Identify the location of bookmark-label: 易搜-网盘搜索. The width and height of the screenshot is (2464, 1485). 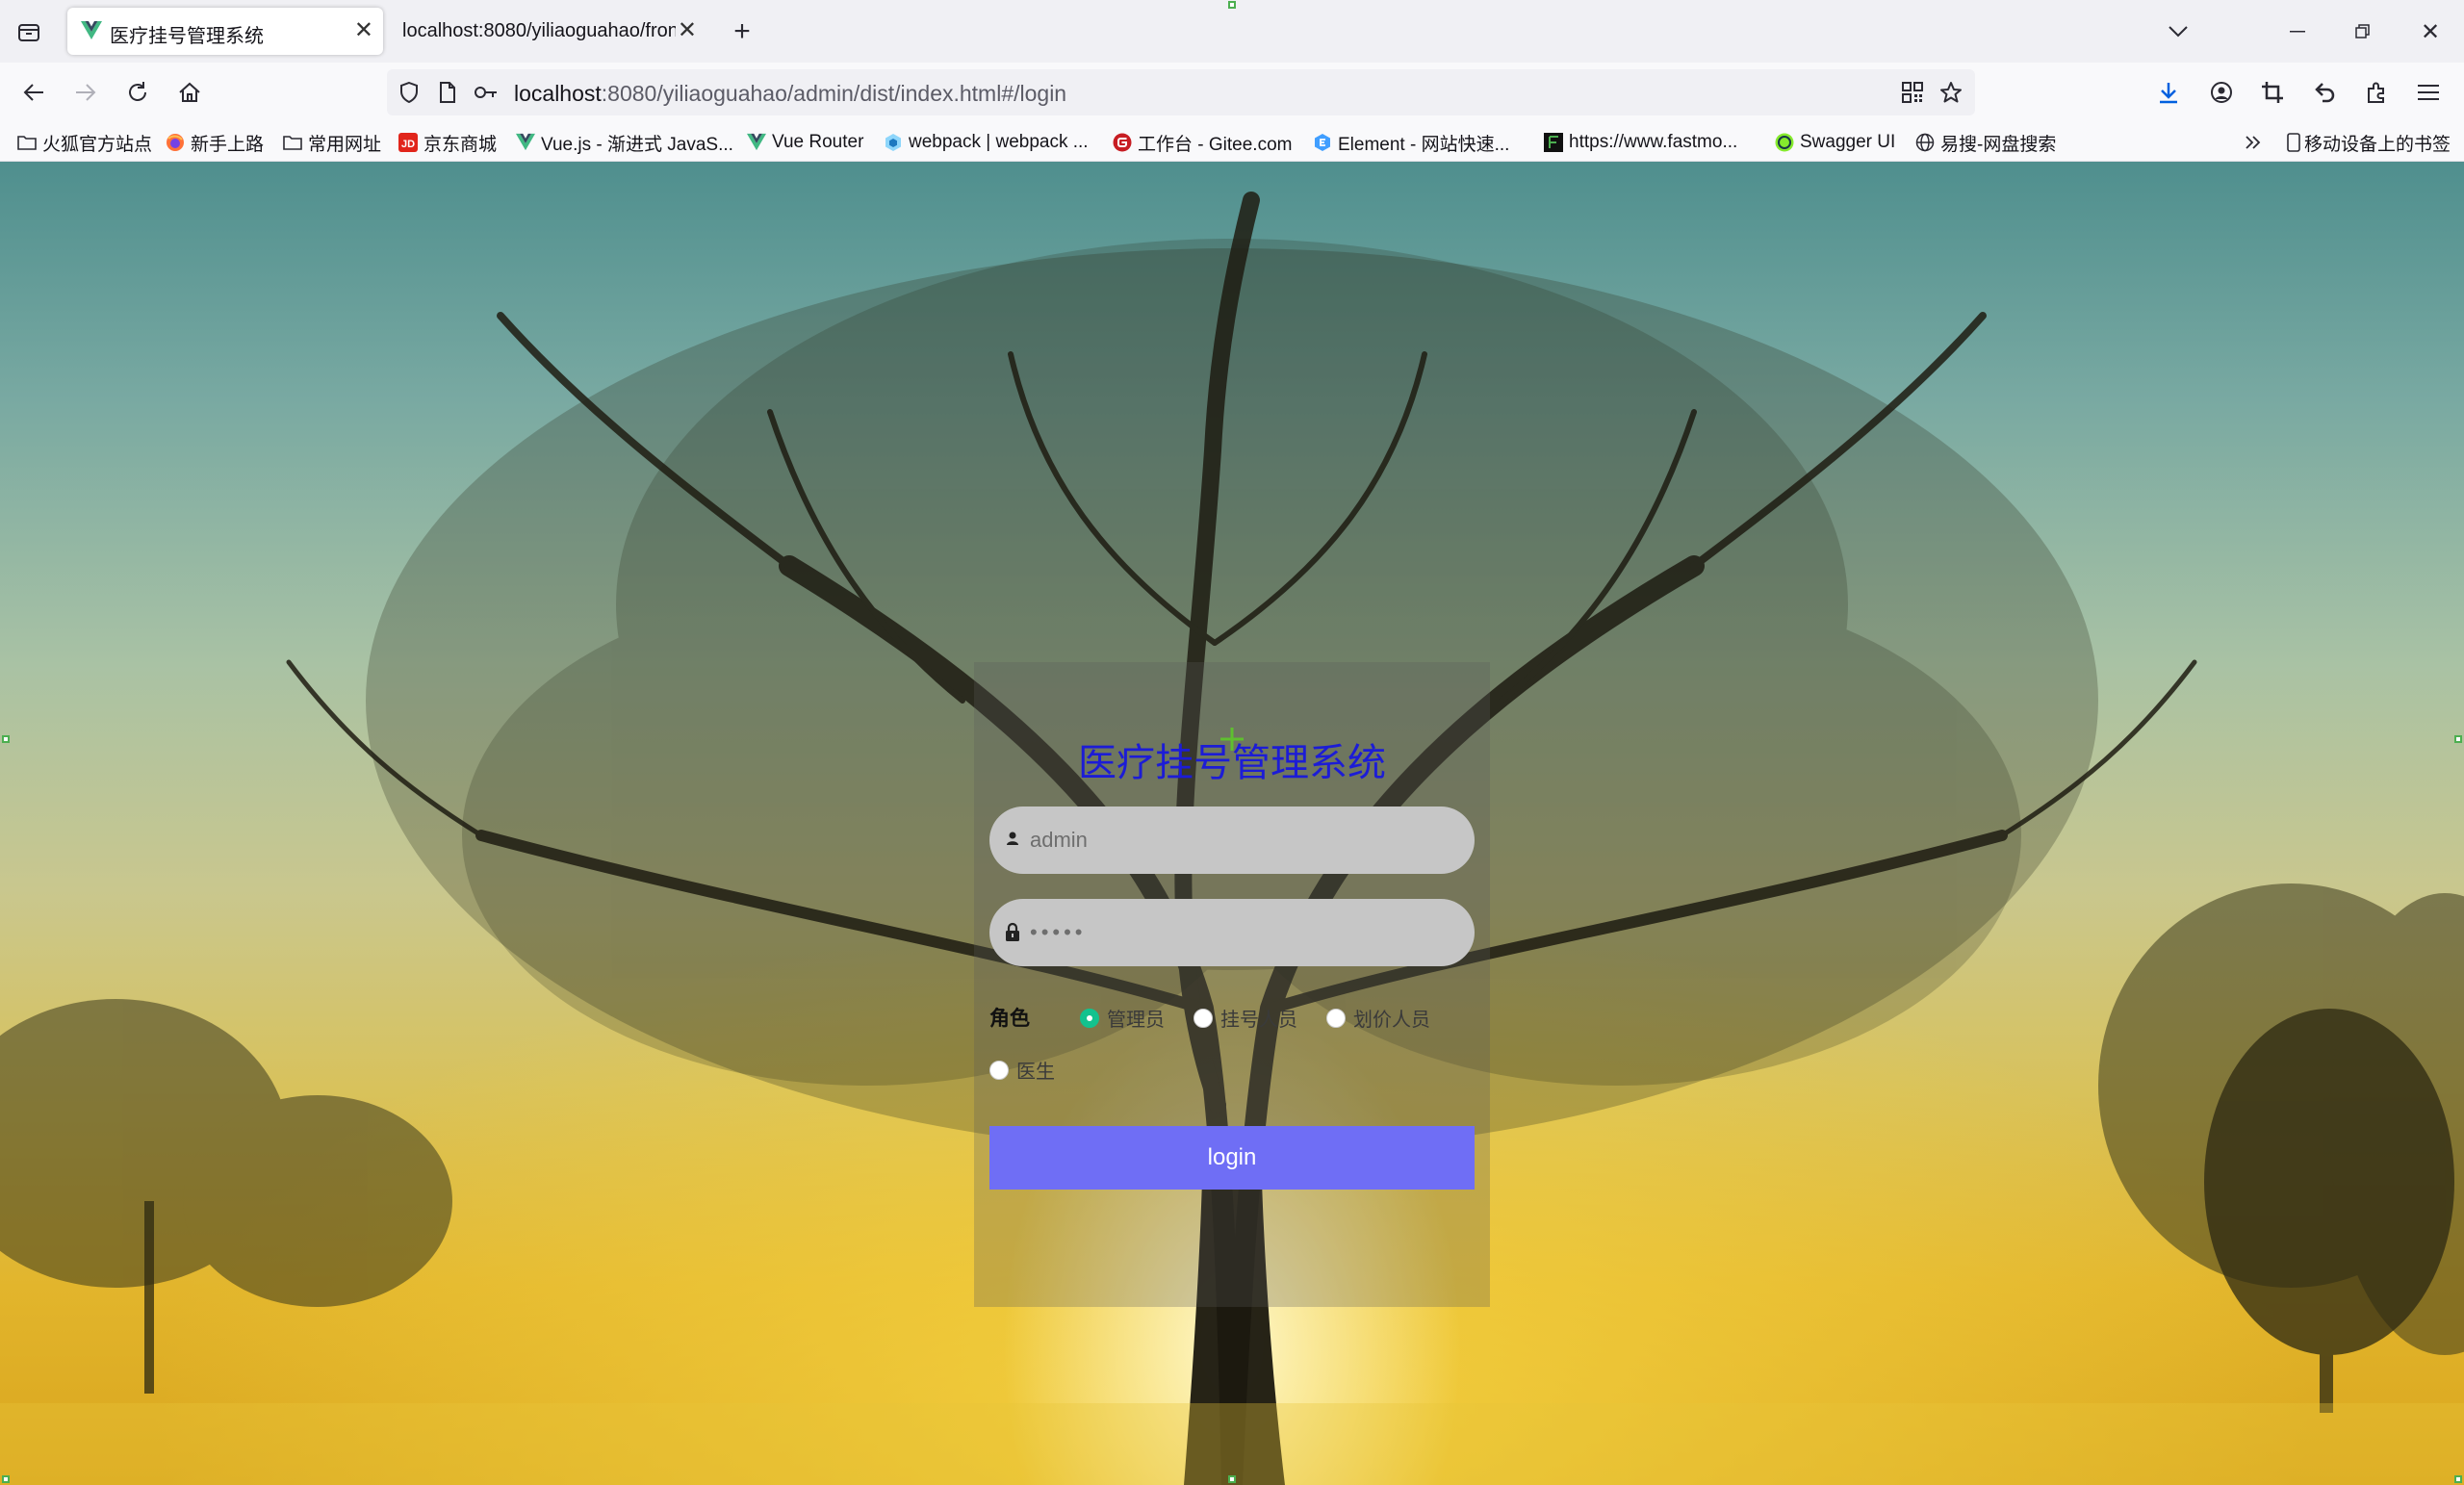
(1998, 144).